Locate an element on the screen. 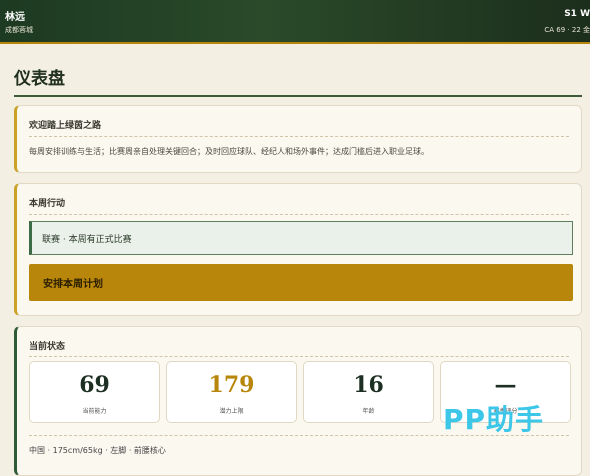  season-week: S1 W is located at coordinates (577, 14).